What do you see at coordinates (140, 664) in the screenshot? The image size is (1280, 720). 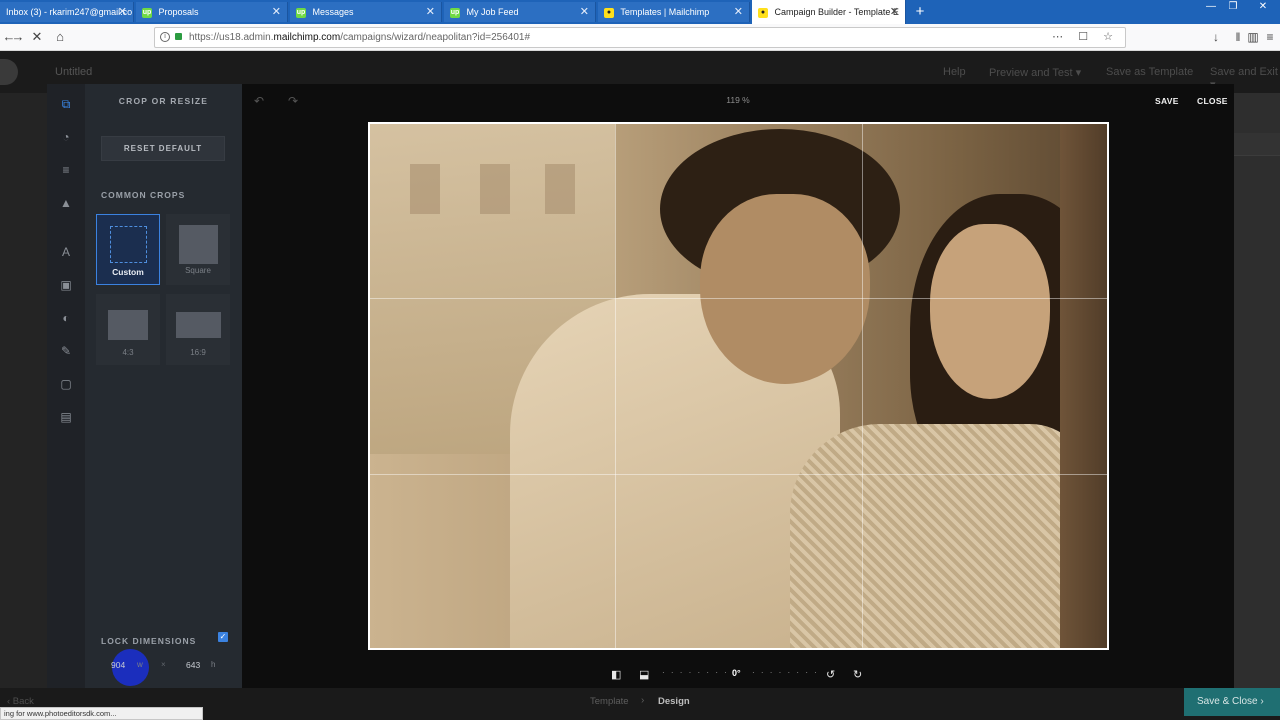 I see `width-unit: w` at bounding box center [140, 664].